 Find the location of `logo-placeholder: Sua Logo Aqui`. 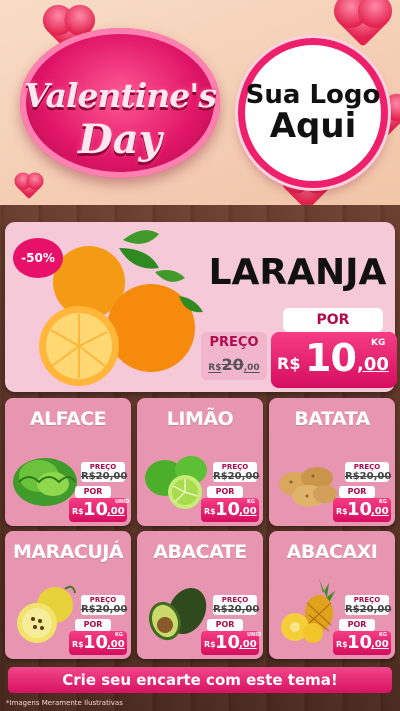

logo-placeholder: Sua Logo Aqui is located at coordinates (313, 113).